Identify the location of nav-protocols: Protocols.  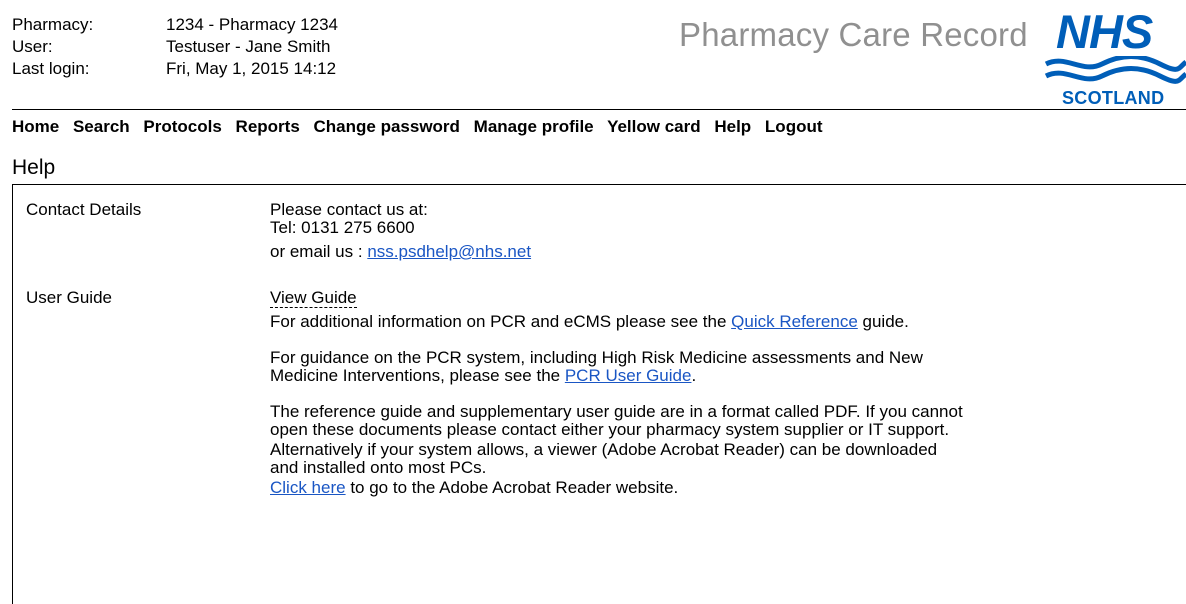
(182, 126).